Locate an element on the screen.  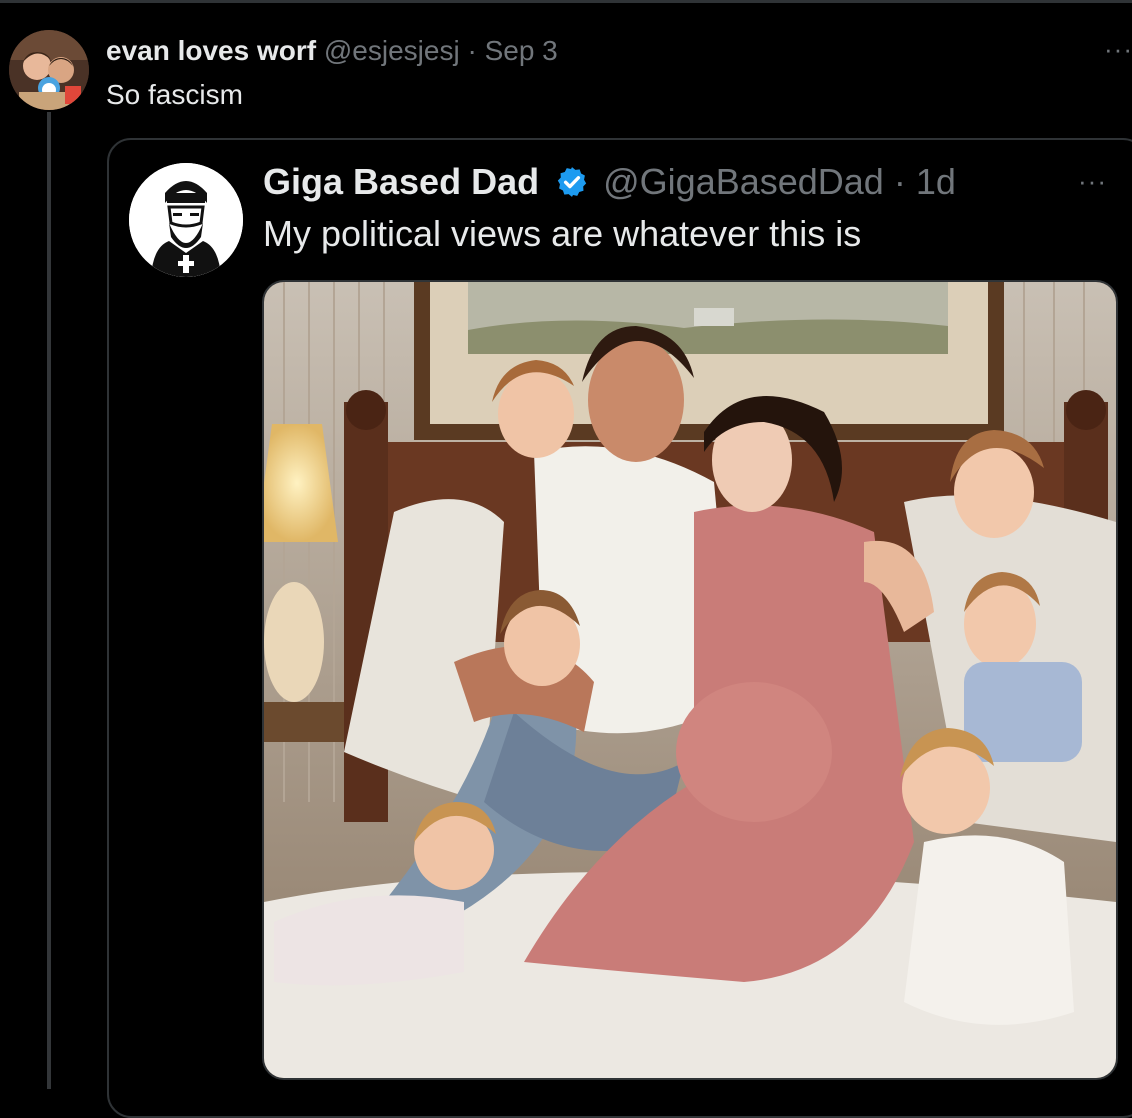
author-handle: @esjesjesj is located at coordinates (392, 50).